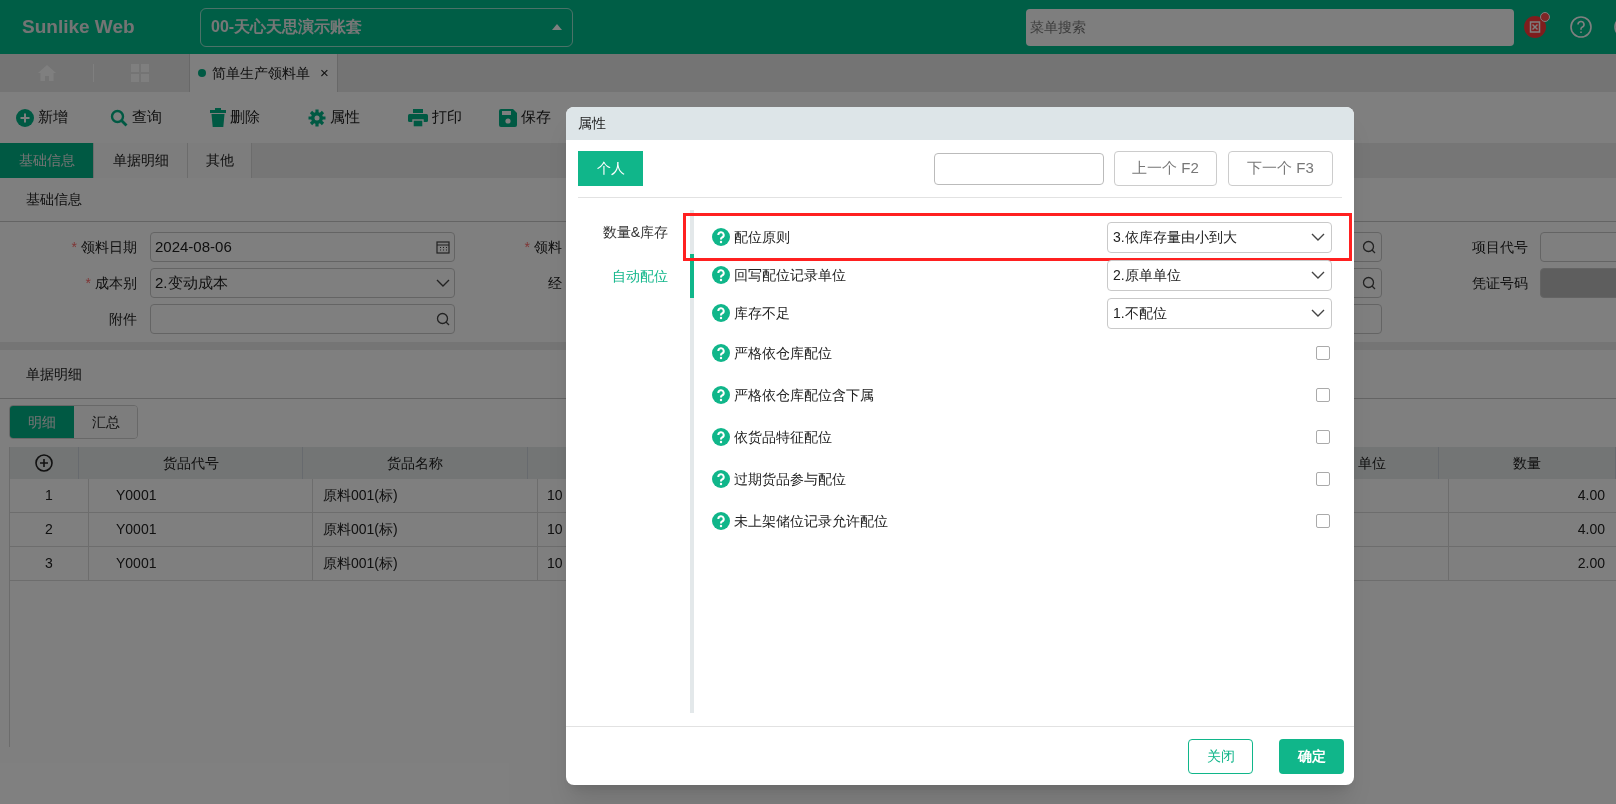  Describe the element at coordinates (1270, 27) in the screenshot. I see `menu-search-field: 菜单搜索` at that location.